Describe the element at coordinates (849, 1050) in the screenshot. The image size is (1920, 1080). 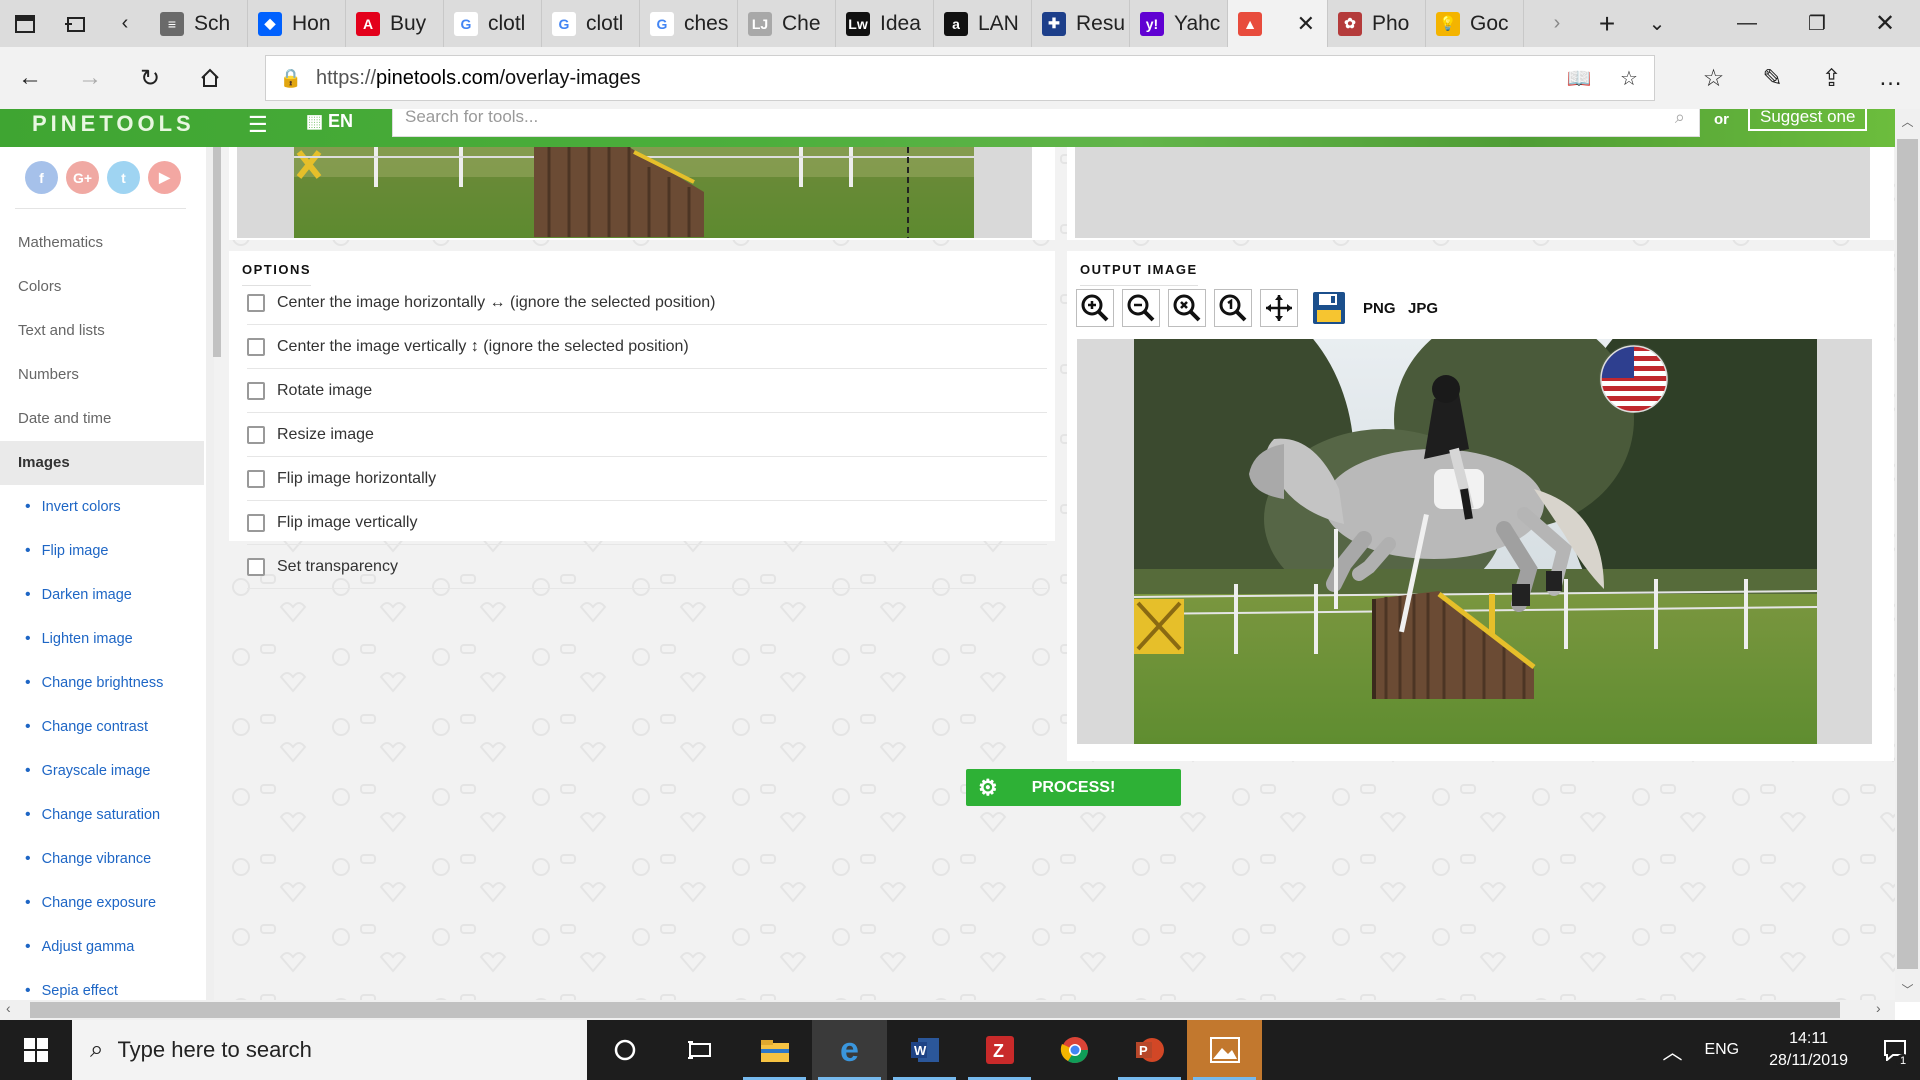
I see `edge-browser-icon: e` at that location.